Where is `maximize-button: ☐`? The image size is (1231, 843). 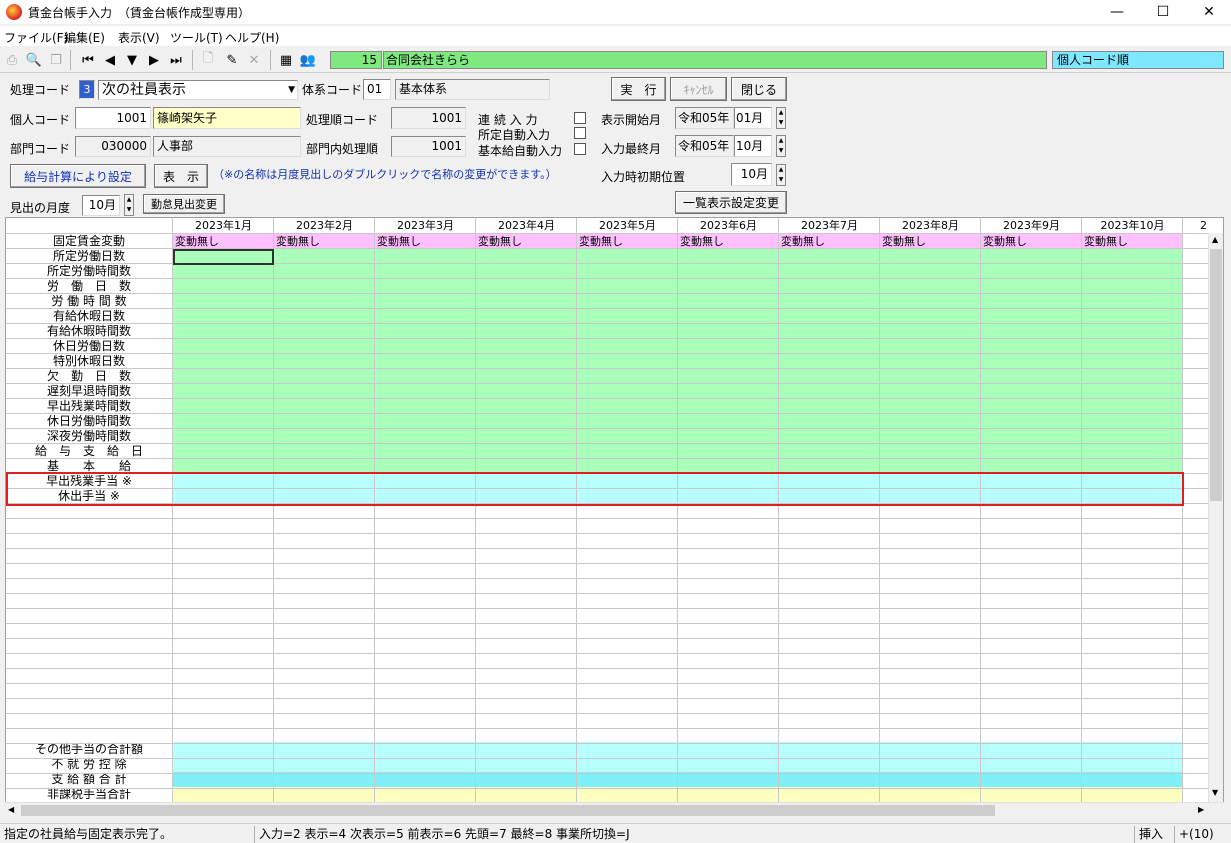
maximize-button: ☐ is located at coordinates (1163, 12).